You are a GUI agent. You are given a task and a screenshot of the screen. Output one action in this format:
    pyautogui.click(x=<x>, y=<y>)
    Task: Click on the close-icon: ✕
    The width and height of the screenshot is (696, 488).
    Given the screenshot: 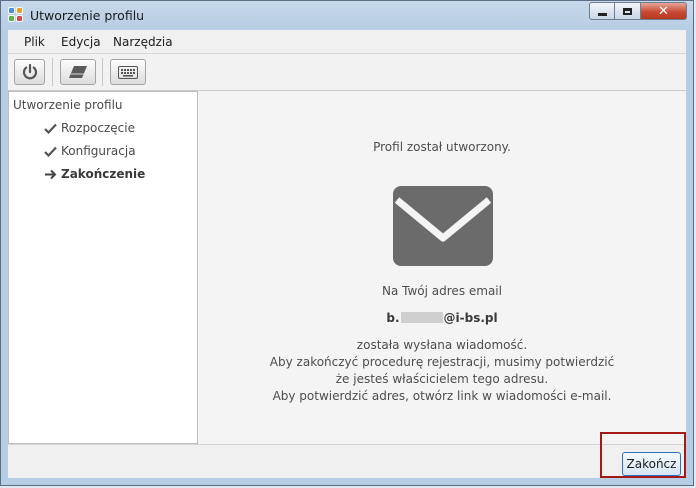 What is the action you would take?
    pyautogui.click(x=663, y=11)
    